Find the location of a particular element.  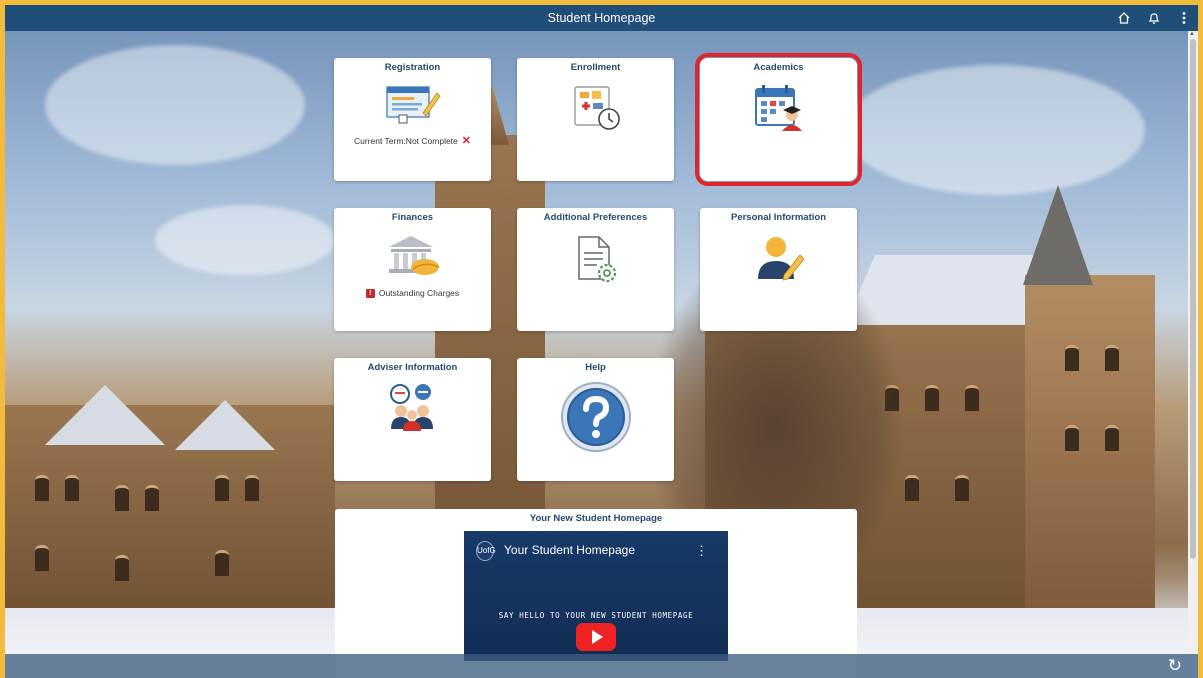

university-logo: UofG is located at coordinates (486, 551).